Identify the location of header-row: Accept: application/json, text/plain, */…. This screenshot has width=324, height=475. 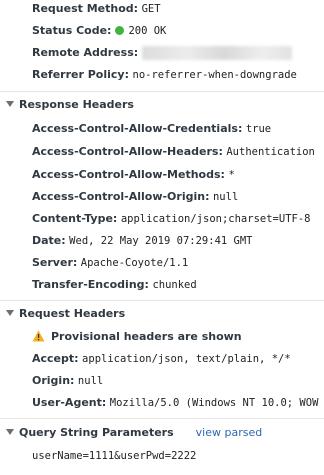
(162, 359).